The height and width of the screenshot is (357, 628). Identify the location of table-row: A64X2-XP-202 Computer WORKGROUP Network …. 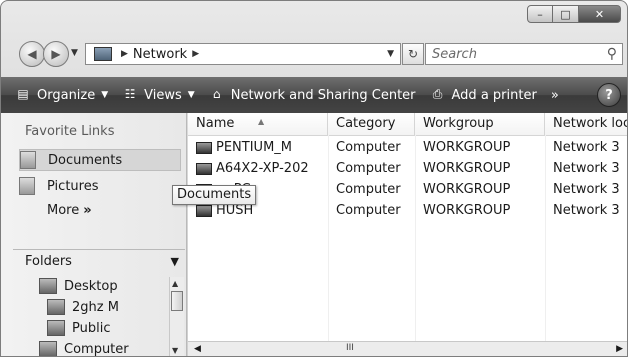
(407, 168).